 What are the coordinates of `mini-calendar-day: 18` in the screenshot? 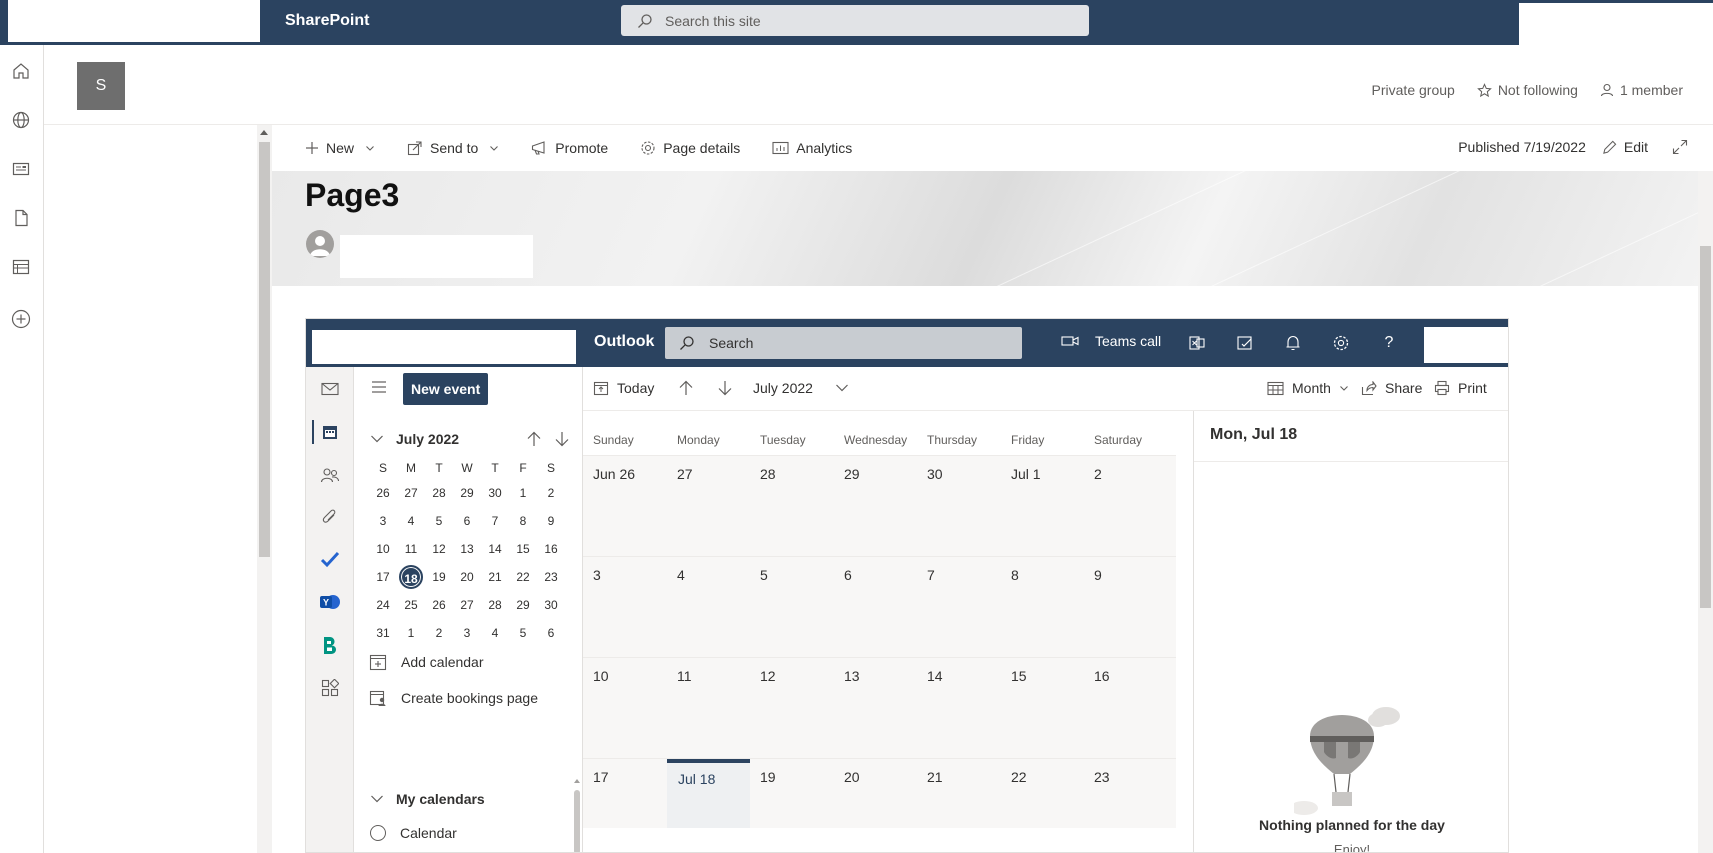 It's located at (411, 577).